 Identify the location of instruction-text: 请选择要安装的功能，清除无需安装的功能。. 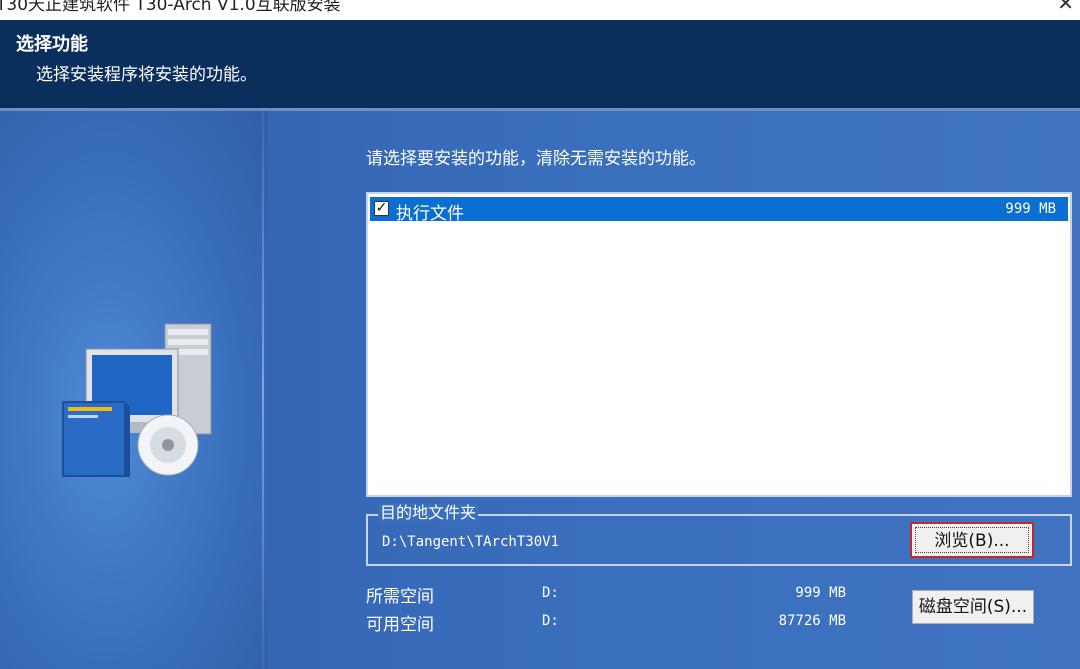
(536, 159).